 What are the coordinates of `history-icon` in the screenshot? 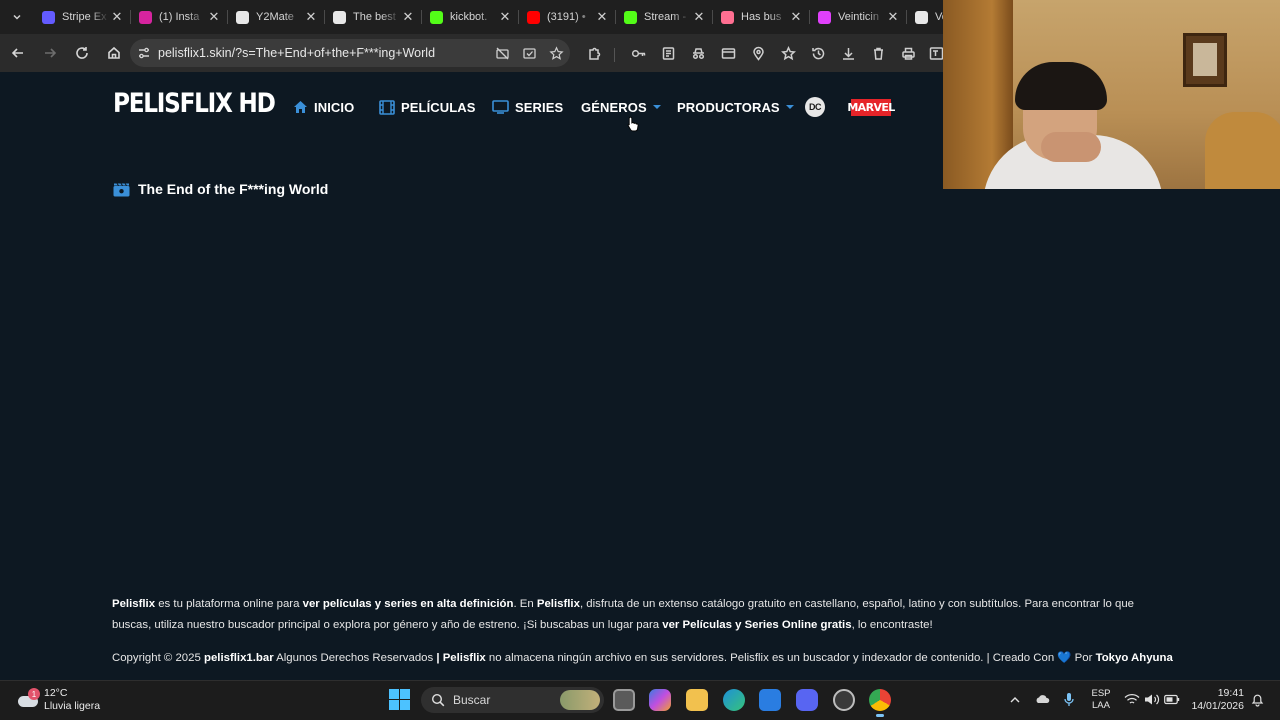 It's located at (817, 53).